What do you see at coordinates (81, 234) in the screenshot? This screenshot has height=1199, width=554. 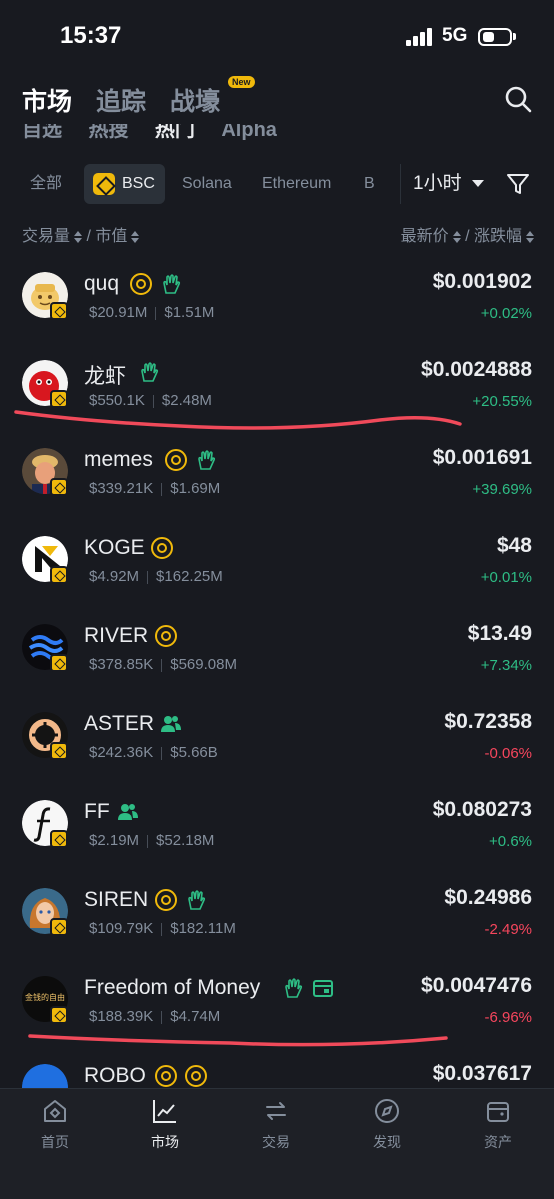 I see `sort-volume-mcap: 交易量 / 市值` at bounding box center [81, 234].